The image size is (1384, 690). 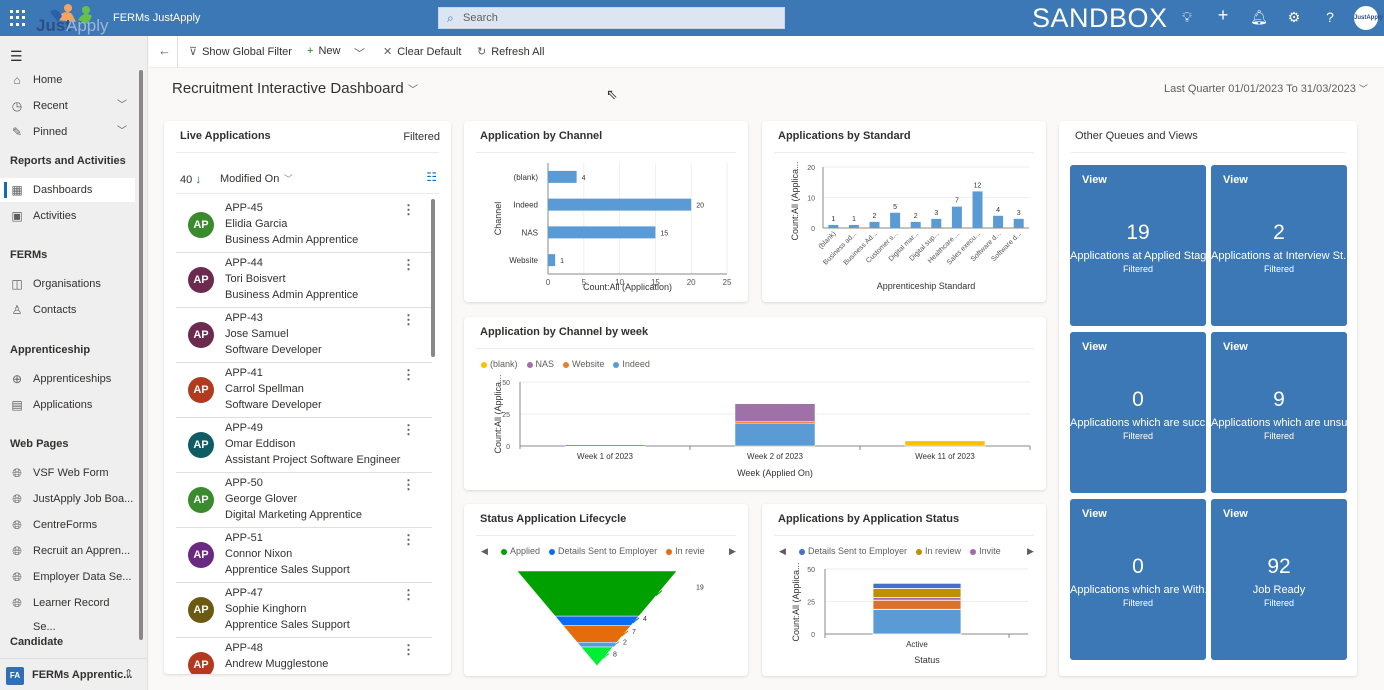 What do you see at coordinates (141, 355) in the screenshot?
I see `sidebar-scrollbar` at bounding box center [141, 355].